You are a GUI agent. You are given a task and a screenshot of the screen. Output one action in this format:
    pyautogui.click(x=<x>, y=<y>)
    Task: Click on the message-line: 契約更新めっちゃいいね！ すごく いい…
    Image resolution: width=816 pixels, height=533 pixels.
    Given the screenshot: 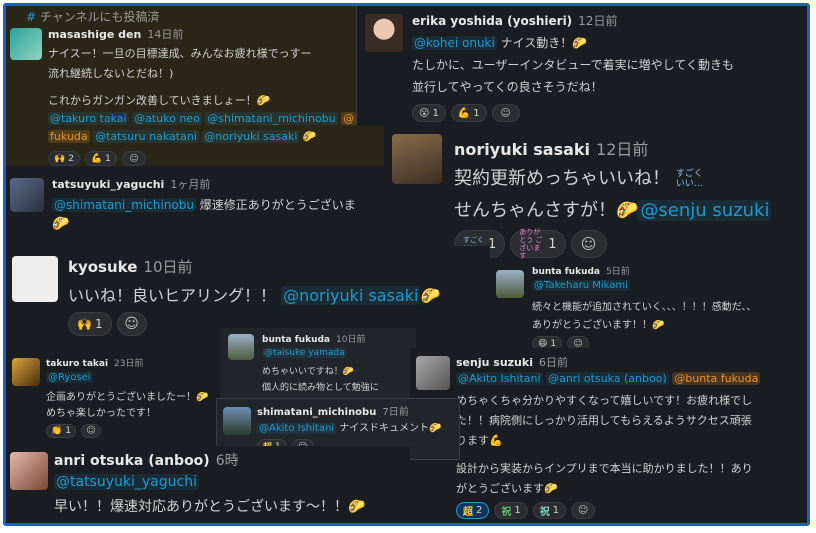 What is the action you would take?
    pyautogui.click(x=582, y=177)
    